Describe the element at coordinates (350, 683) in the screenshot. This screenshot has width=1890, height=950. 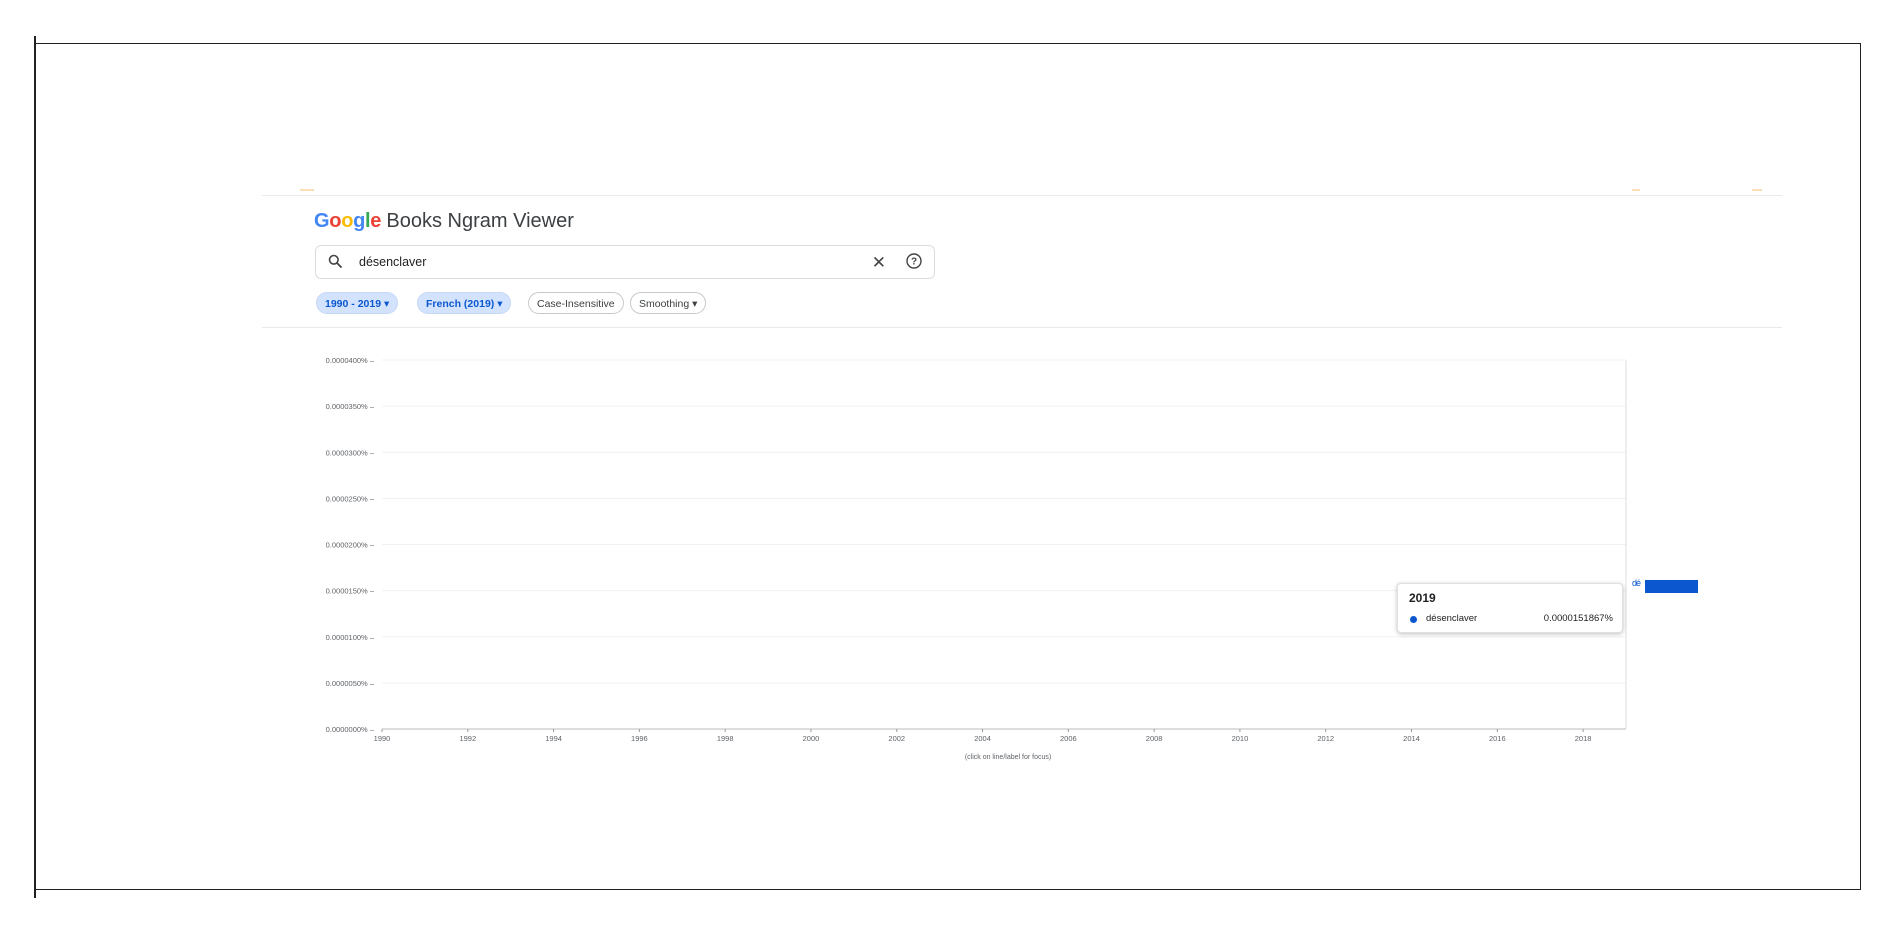
I see `y-tick-label: 0.0000050% –` at that location.